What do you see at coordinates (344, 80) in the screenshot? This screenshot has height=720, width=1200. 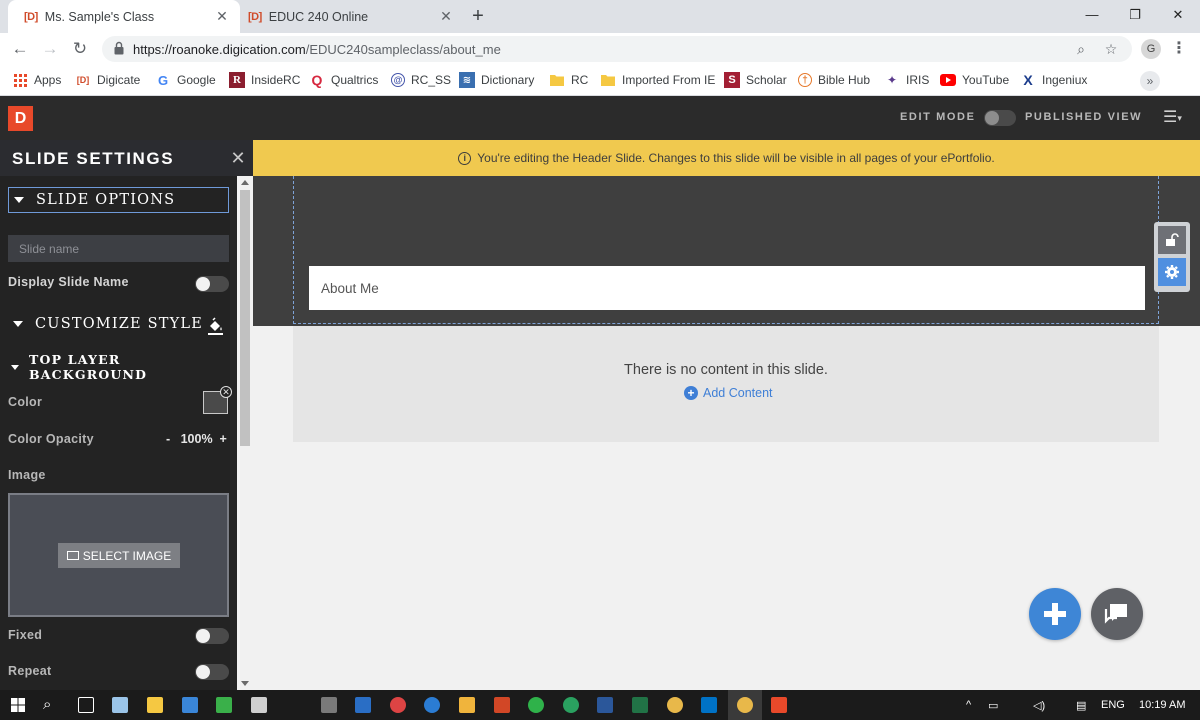 I see `bookmark-qualtrics: Q Qualtrics` at bounding box center [344, 80].